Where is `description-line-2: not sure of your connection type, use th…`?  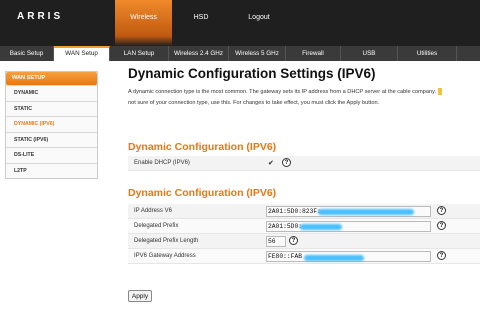 description-line-2: not sure of your connection type, use th… is located at coordinates (254, 103).